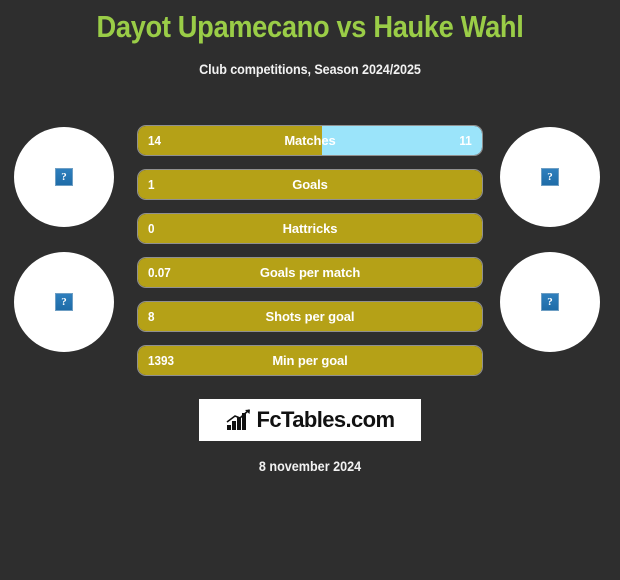 The image size is (620, 580). What do you see at coordinates (325, 419) in the screenshot?
I see `fctables-logo-text: FcTables.com` at bounding box center [325, 419].